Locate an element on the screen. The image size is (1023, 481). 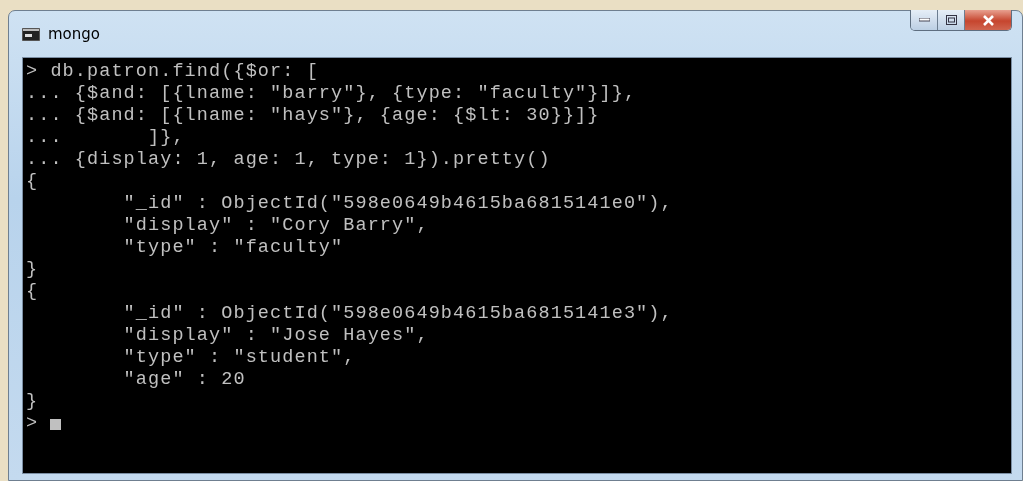
console-line: "_id" : ObjectId("598e0649b4615ba6815141e3"), is located at coordinates (397, 314).